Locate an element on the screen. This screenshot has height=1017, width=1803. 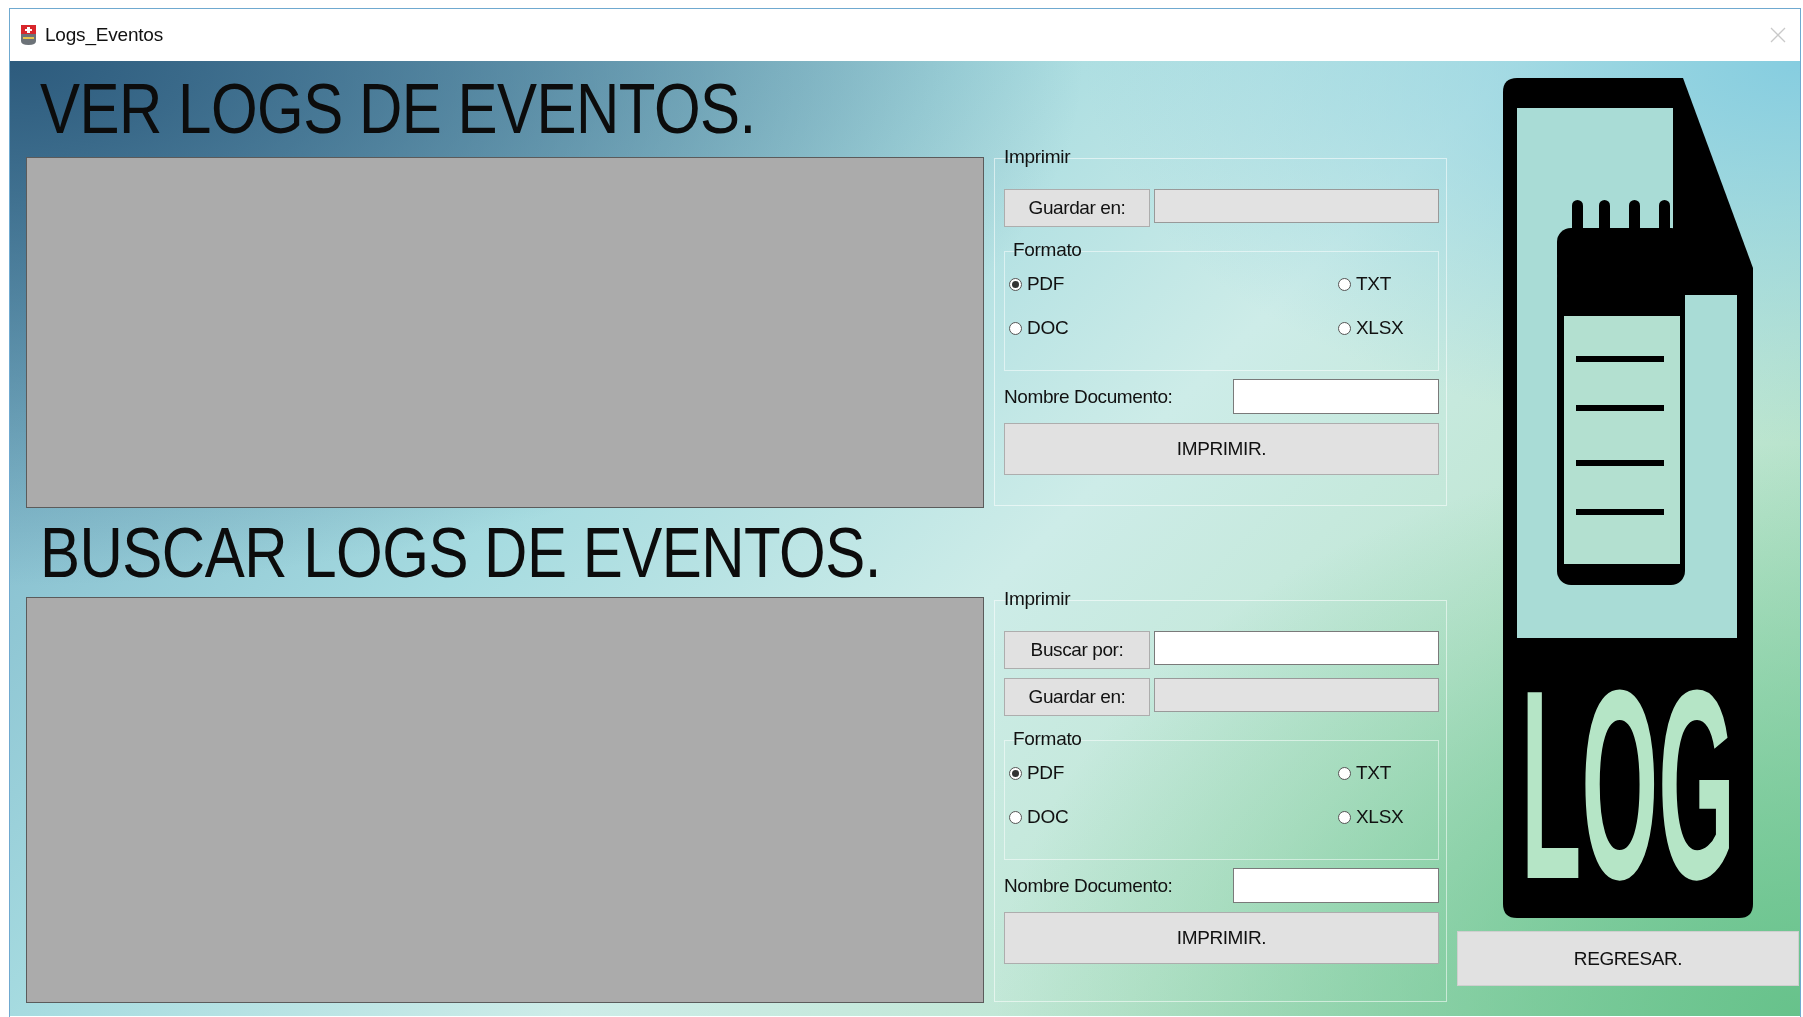
window-title: Logs_Eventos is located at coordinates (105, 35).